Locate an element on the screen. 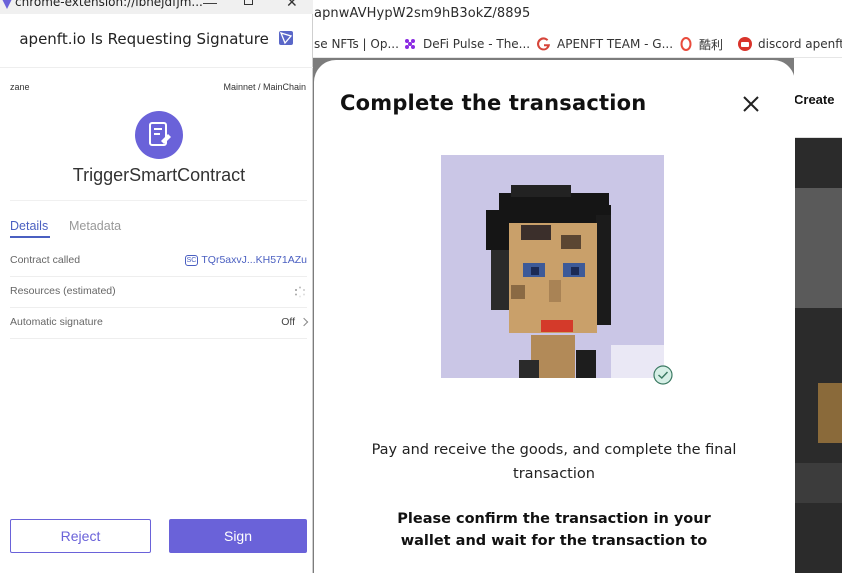 The width and height of the screenshot is (842, 573). popup-titlebar: chrome-extension://ibnejdfjm... — ✕ is located at coordinates (156, 7).